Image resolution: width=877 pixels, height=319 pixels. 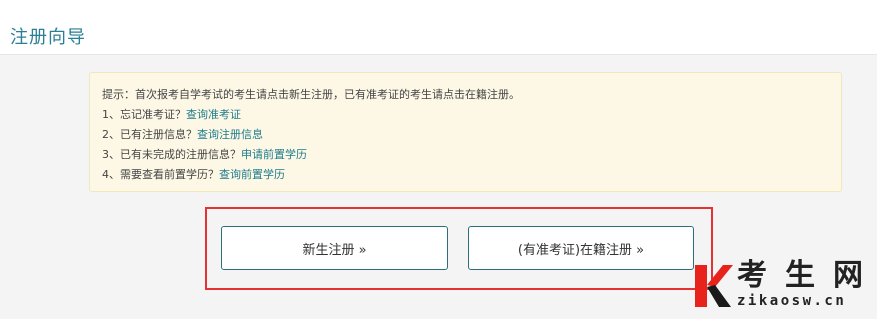 What do you see at coordinates (581, 248) in the screenshot?
I see `existing-registration-button: (有准考证)在籍注册 »` at bounding box center [581, 248].